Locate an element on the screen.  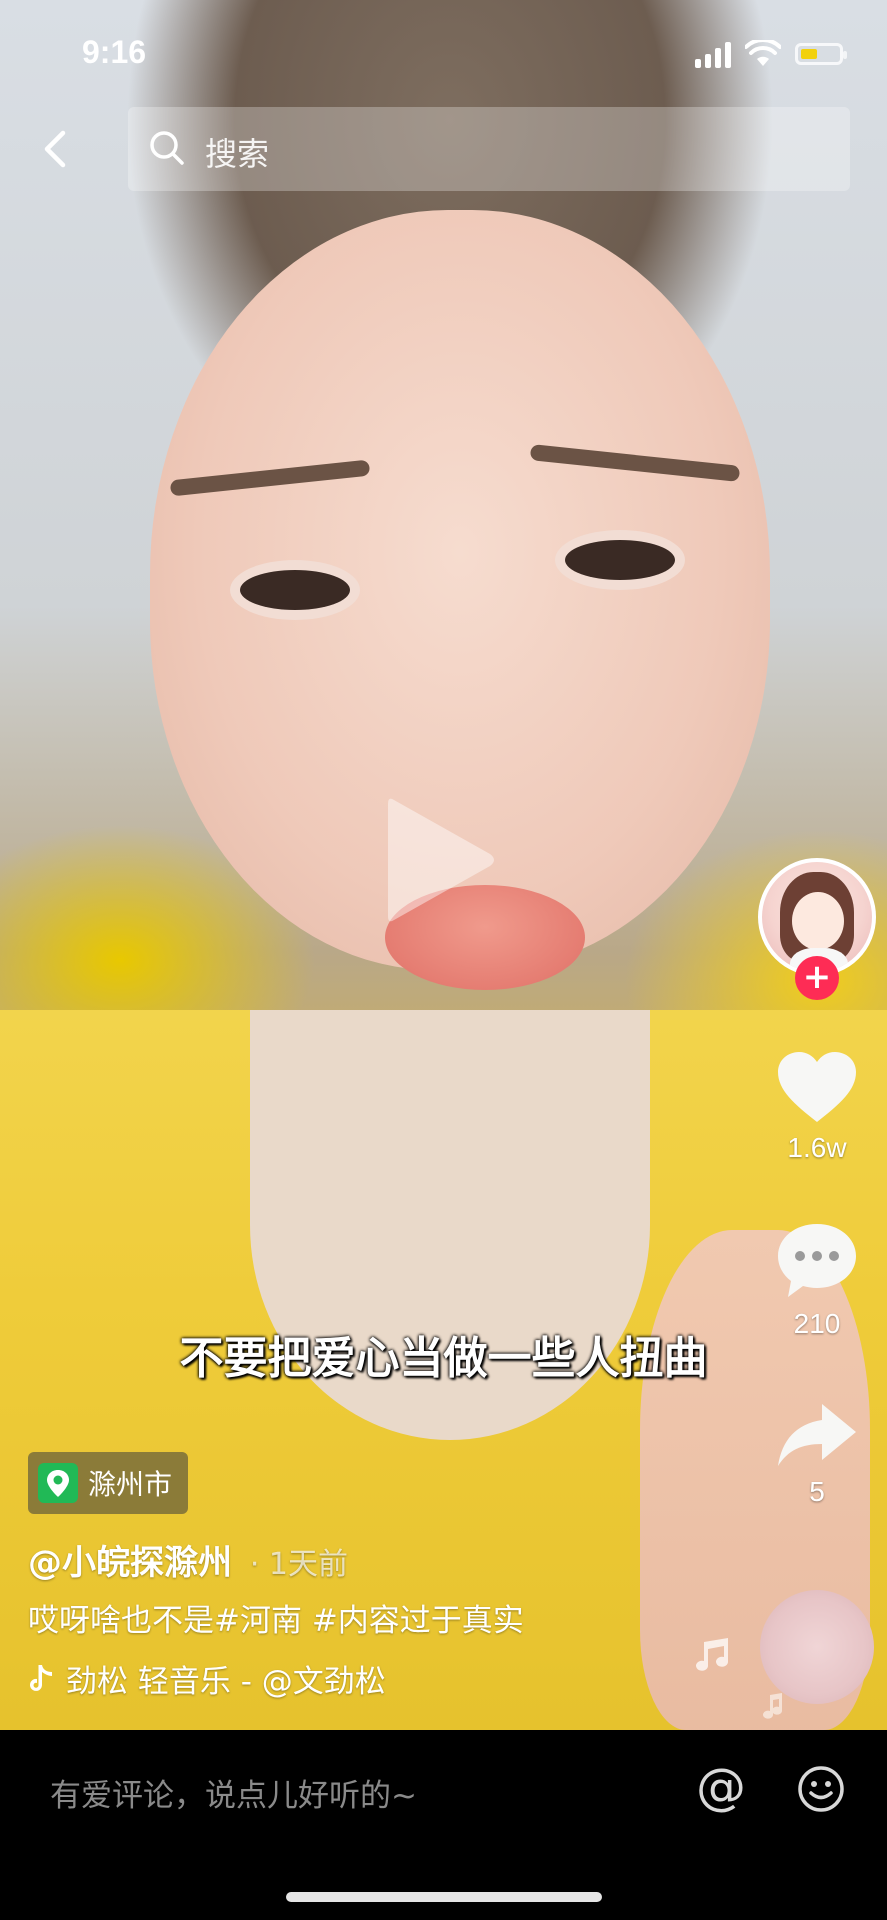
music-disc is located at coordinates (817, 1647).